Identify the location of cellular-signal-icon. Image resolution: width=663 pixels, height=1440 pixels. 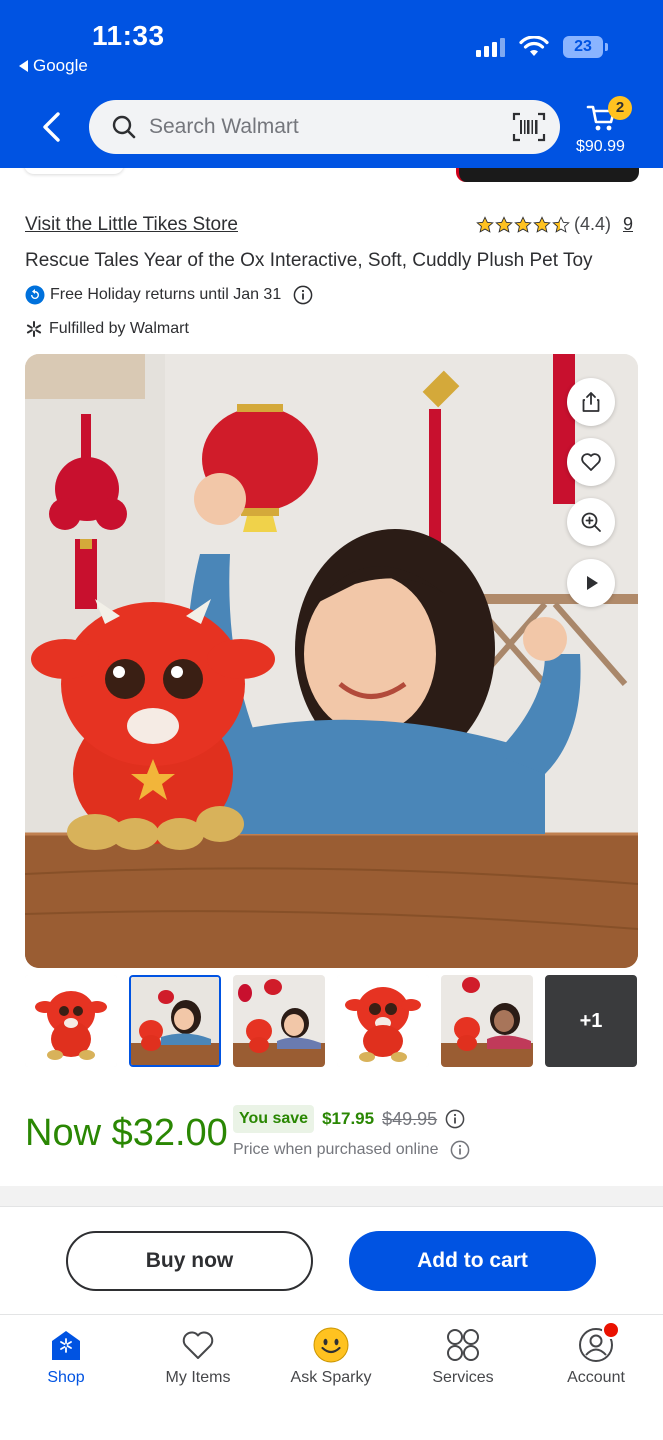
(490, 47).